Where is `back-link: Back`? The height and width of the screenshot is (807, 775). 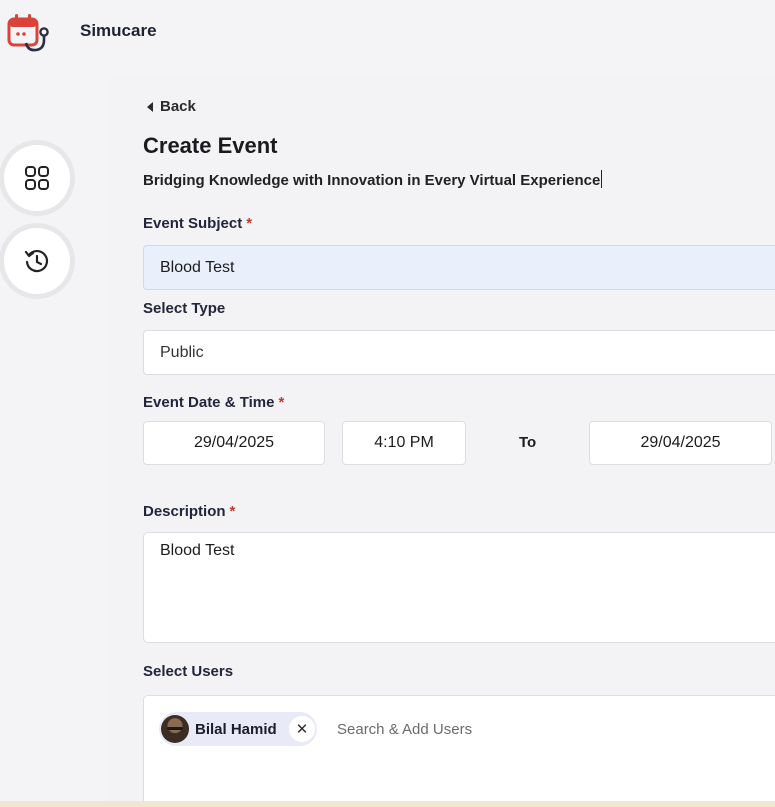 back-link: Back is located at coordinates (171, 106).